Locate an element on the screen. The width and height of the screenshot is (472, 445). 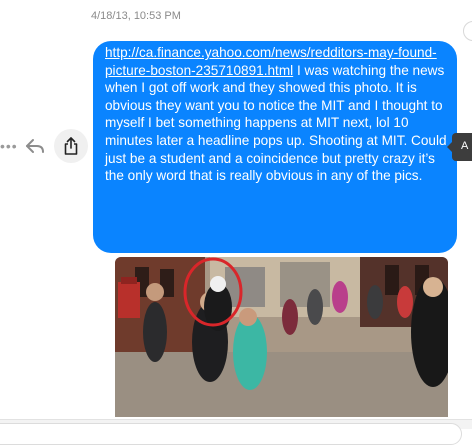
message-input is located at coordinates (231, 434).